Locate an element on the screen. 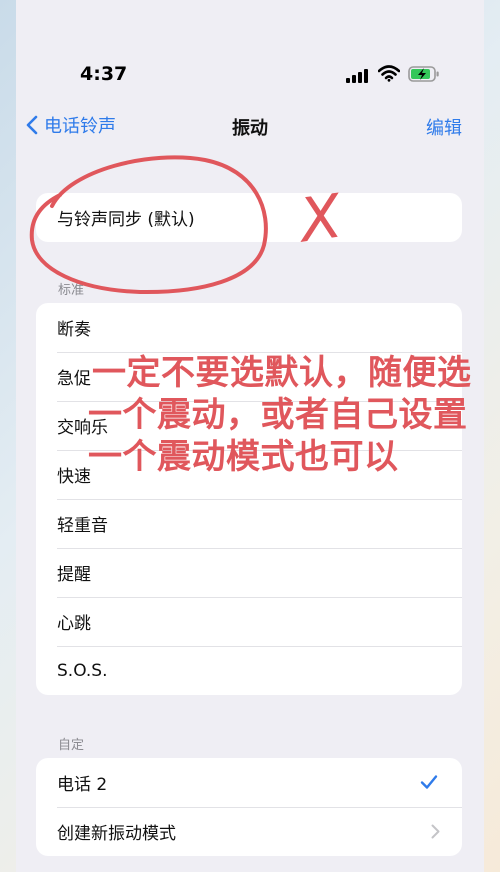 The image size is (500, 872). battery-charging-icon is located at coordinates (424, 76).